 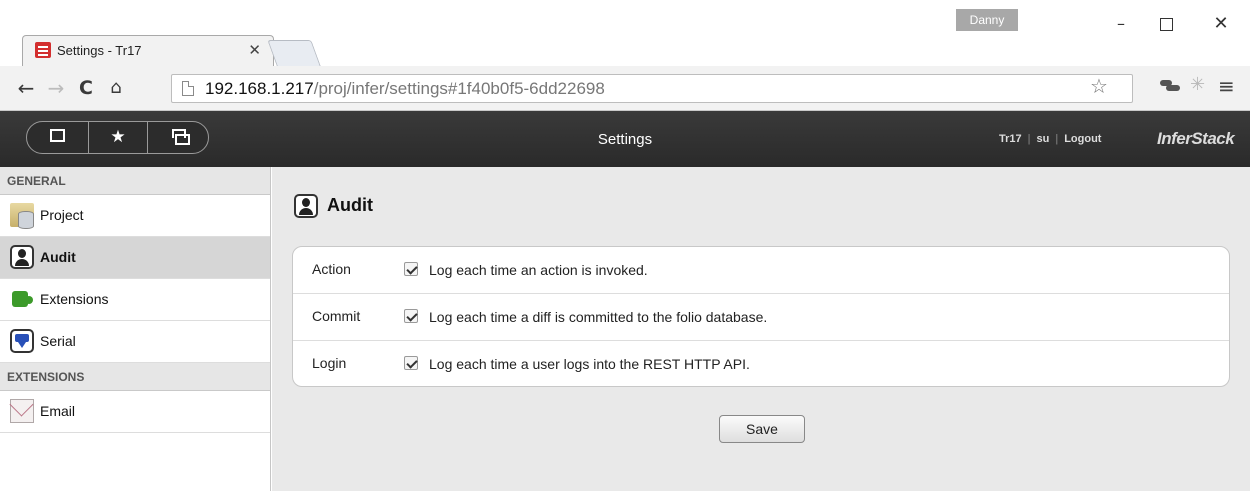 I want to click on header-links: Tr17 | su | Logout, so click(x=1050, y=139).